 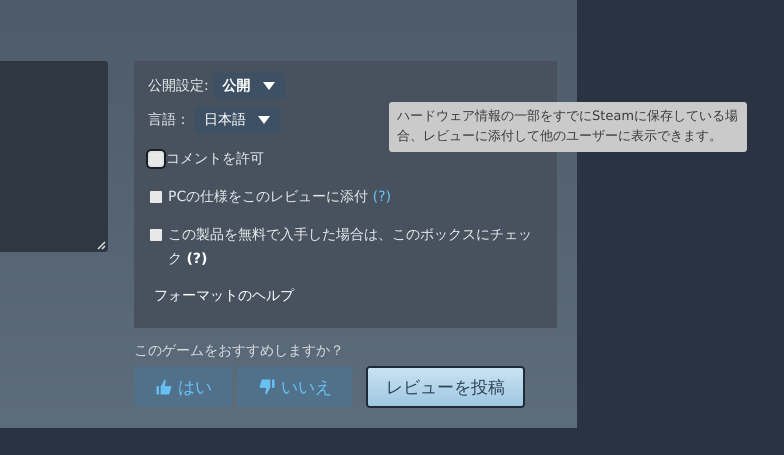 What do you see at coordinates (345, 296) in the screenshot?
I see `formatting-help-link: フォーマットのヘルプ` at bounding box center [345, 296].